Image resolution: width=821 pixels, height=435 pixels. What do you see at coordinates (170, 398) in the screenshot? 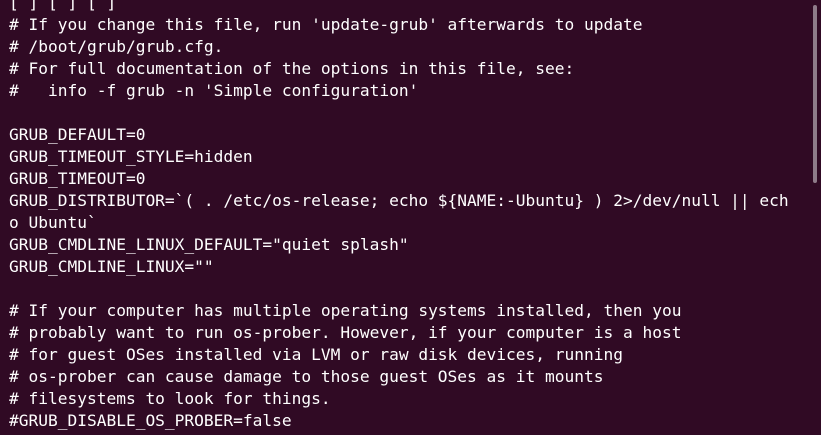
I see `editor-line: # filesystems to look for things.` at bounding box center [170, 398].